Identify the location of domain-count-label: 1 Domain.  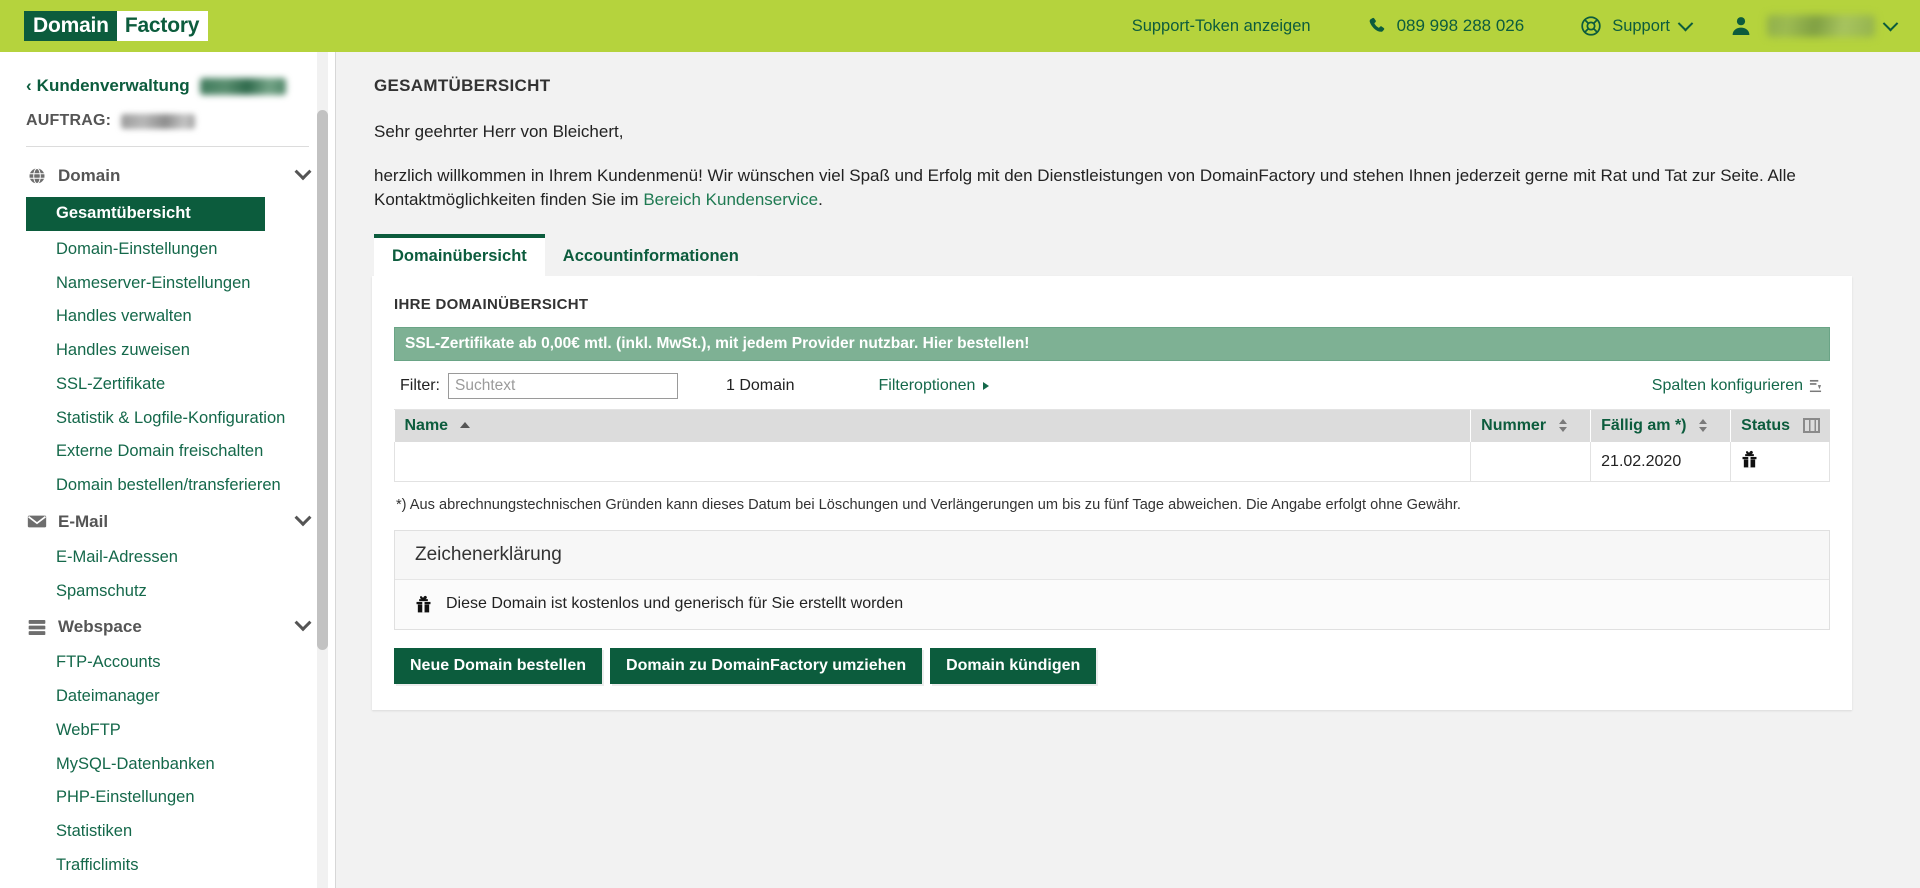
(760, 386).